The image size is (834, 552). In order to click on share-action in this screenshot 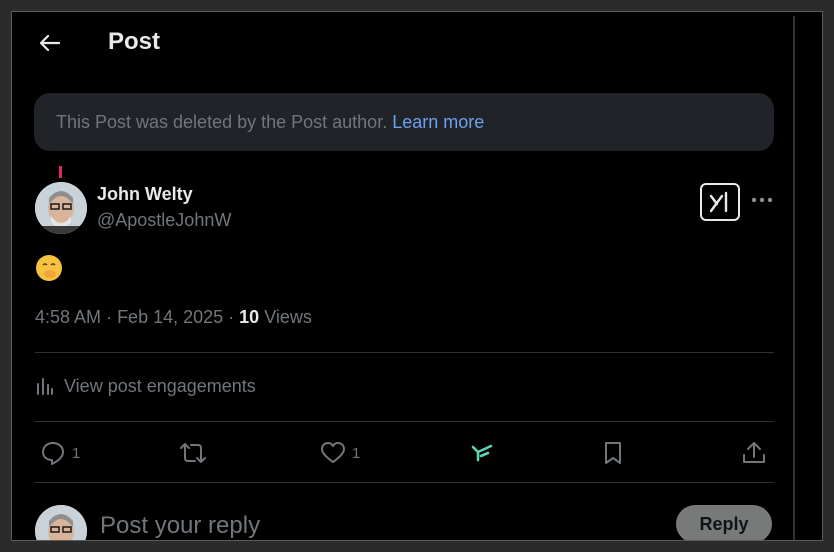, I will do `click(754, 453)`.